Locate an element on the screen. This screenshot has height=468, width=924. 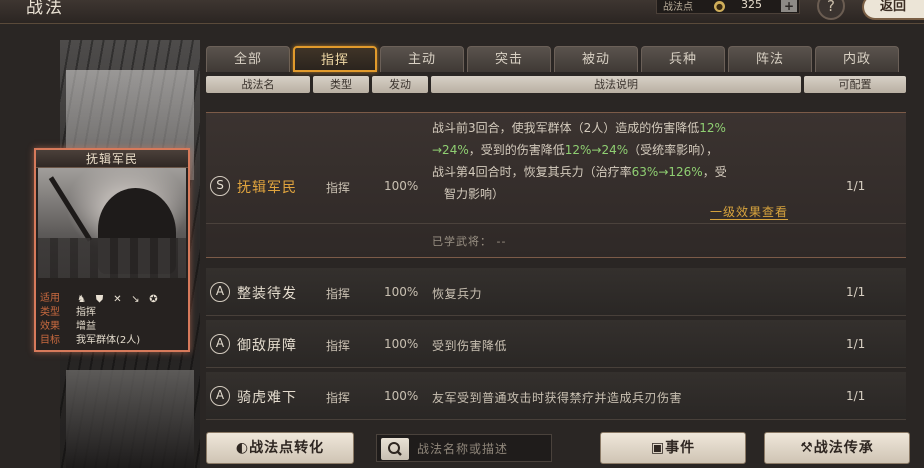
column-header-name: 战法名 is located at coordinates (258, 84).